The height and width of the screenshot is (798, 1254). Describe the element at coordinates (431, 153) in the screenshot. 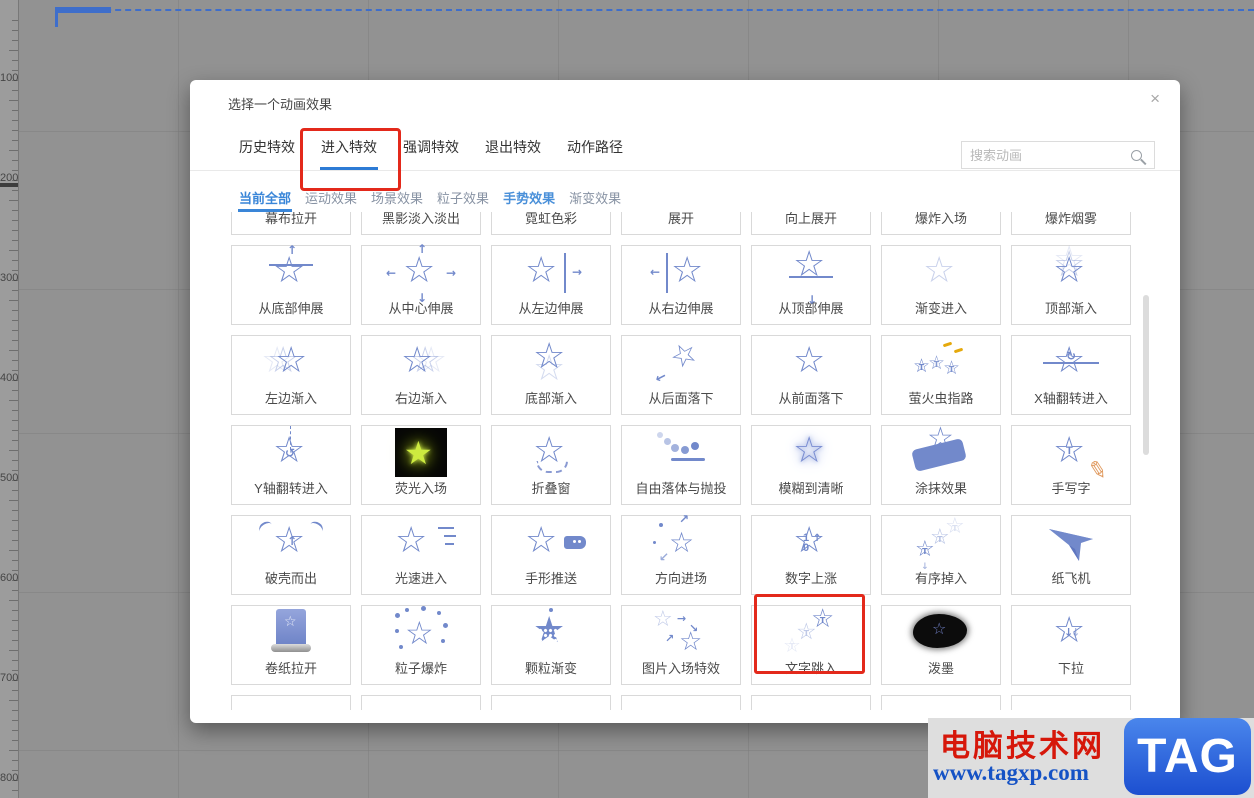

I see `tab-强调特效: 强调特效` at that location.